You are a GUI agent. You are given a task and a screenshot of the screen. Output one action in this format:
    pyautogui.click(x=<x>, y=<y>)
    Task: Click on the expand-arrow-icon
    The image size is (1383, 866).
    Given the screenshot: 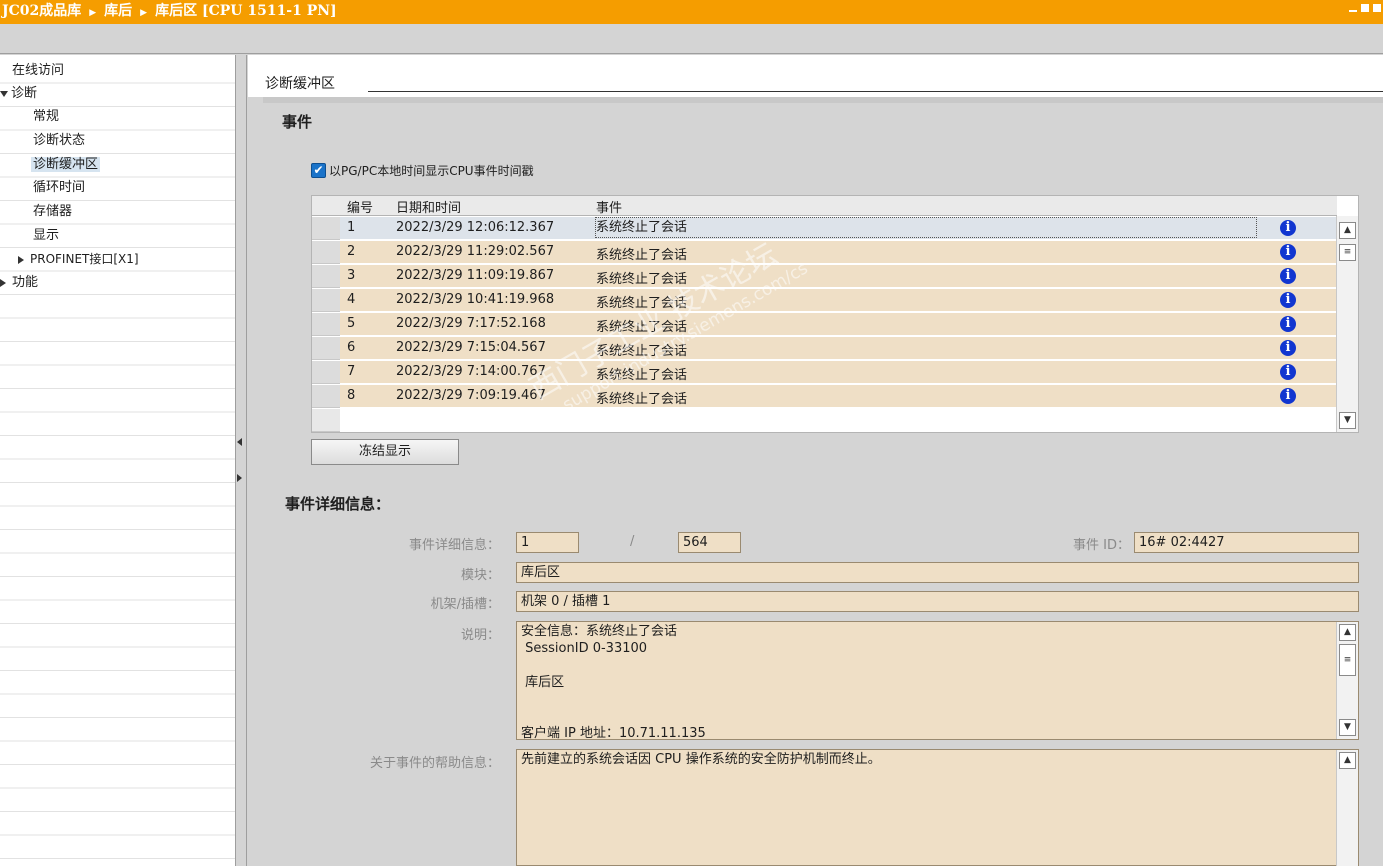 What is the action you would take?
    pyautogui.click(x=4, y=93)
    